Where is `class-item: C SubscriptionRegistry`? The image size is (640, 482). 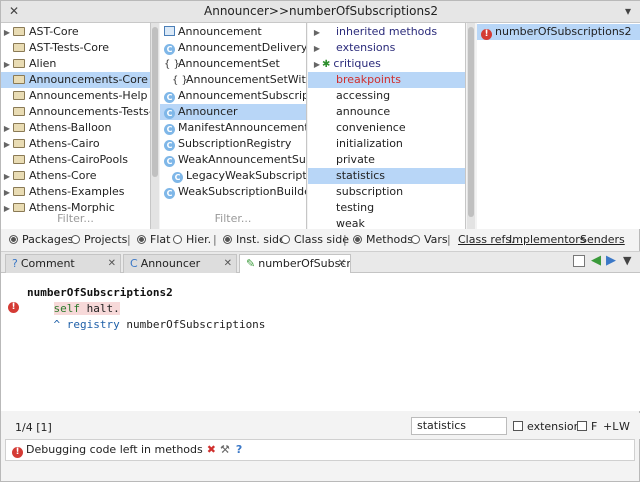 class-item: C SubscriptionRegistry is located at coordinates (233, 144).